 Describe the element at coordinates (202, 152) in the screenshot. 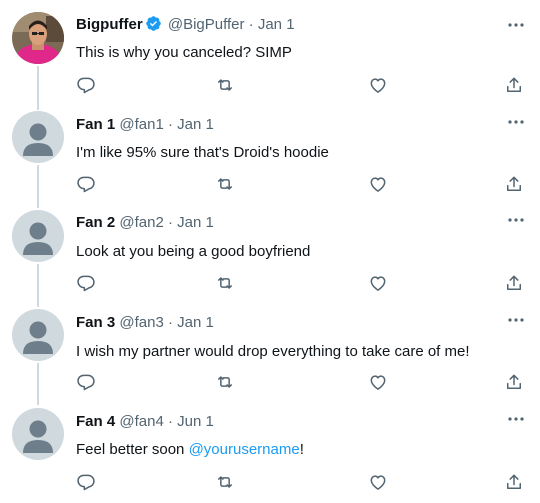

I see `tweet-text: I'm like 95% sure that's Droid's hoodie` at that location.